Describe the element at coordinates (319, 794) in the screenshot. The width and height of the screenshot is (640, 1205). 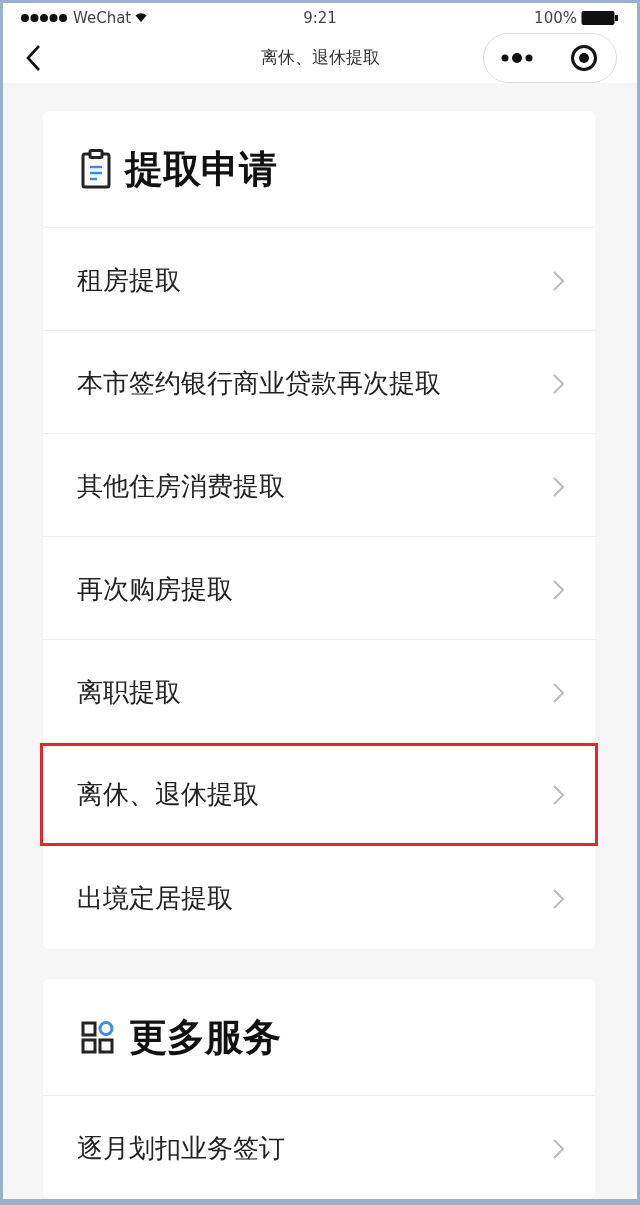
I see `menu-item: 离休、退休提取` at that location.